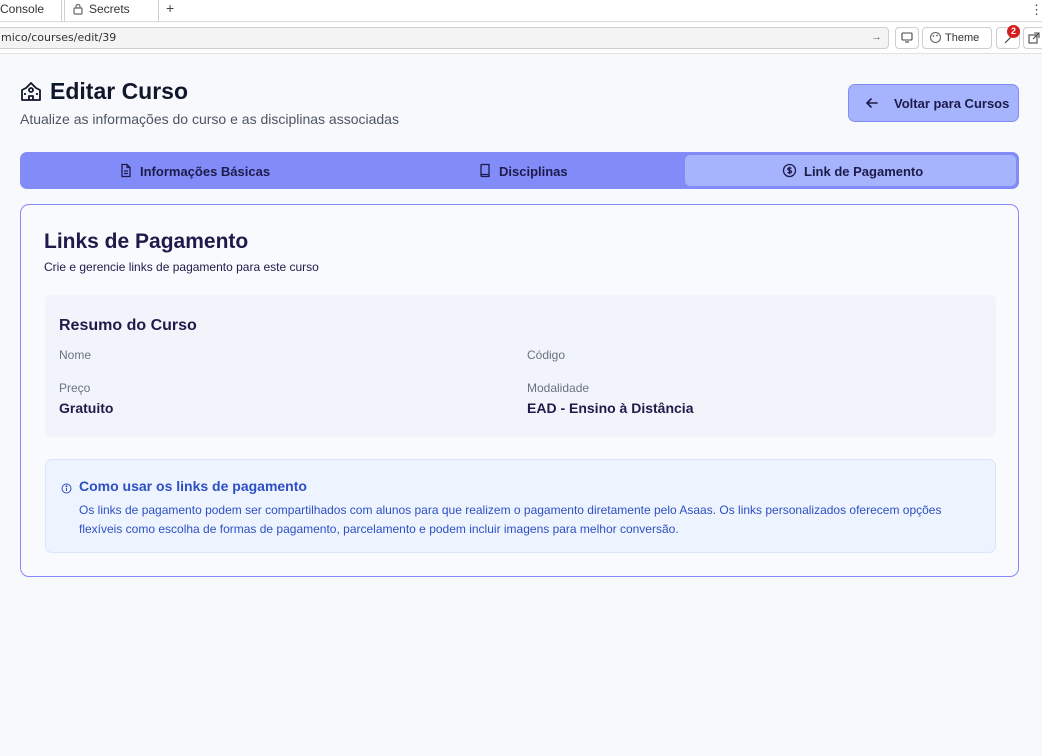  Describe the element at coordinates (66, 490) in the screenshot. I see `info-icon` at that location.